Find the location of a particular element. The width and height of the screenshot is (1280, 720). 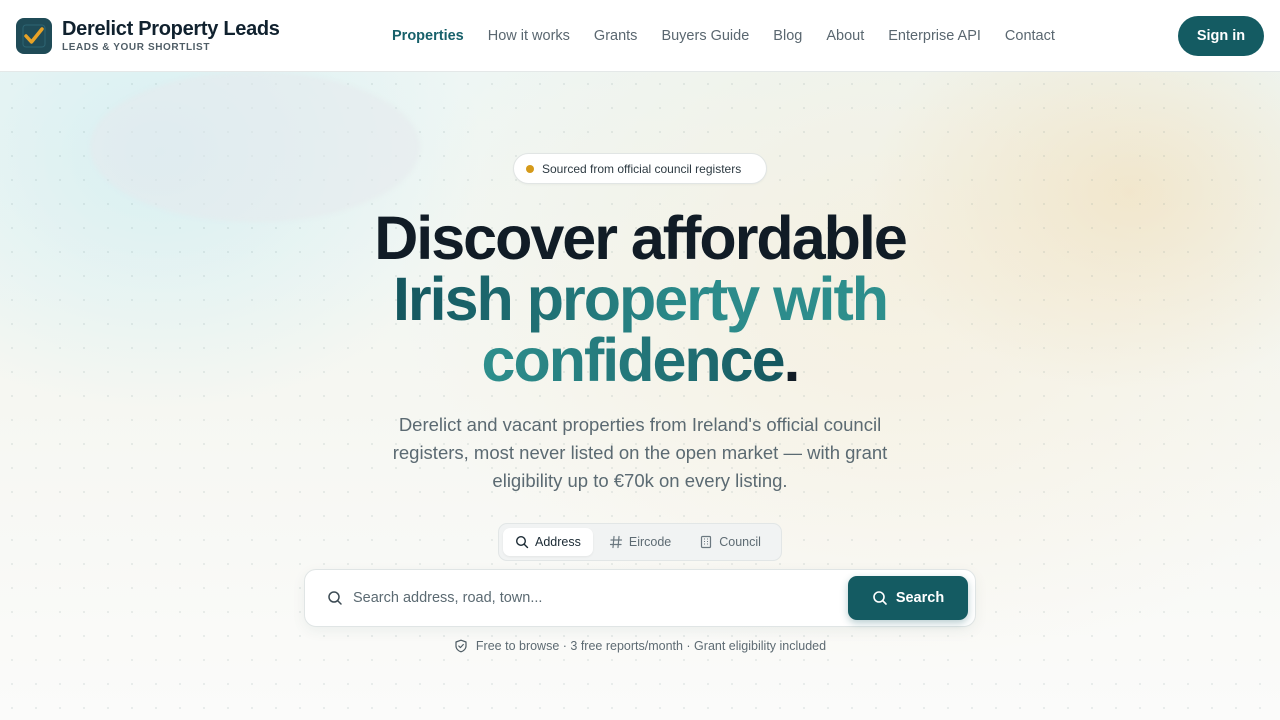

search-bar: Search is located at coordinates (640, 598).